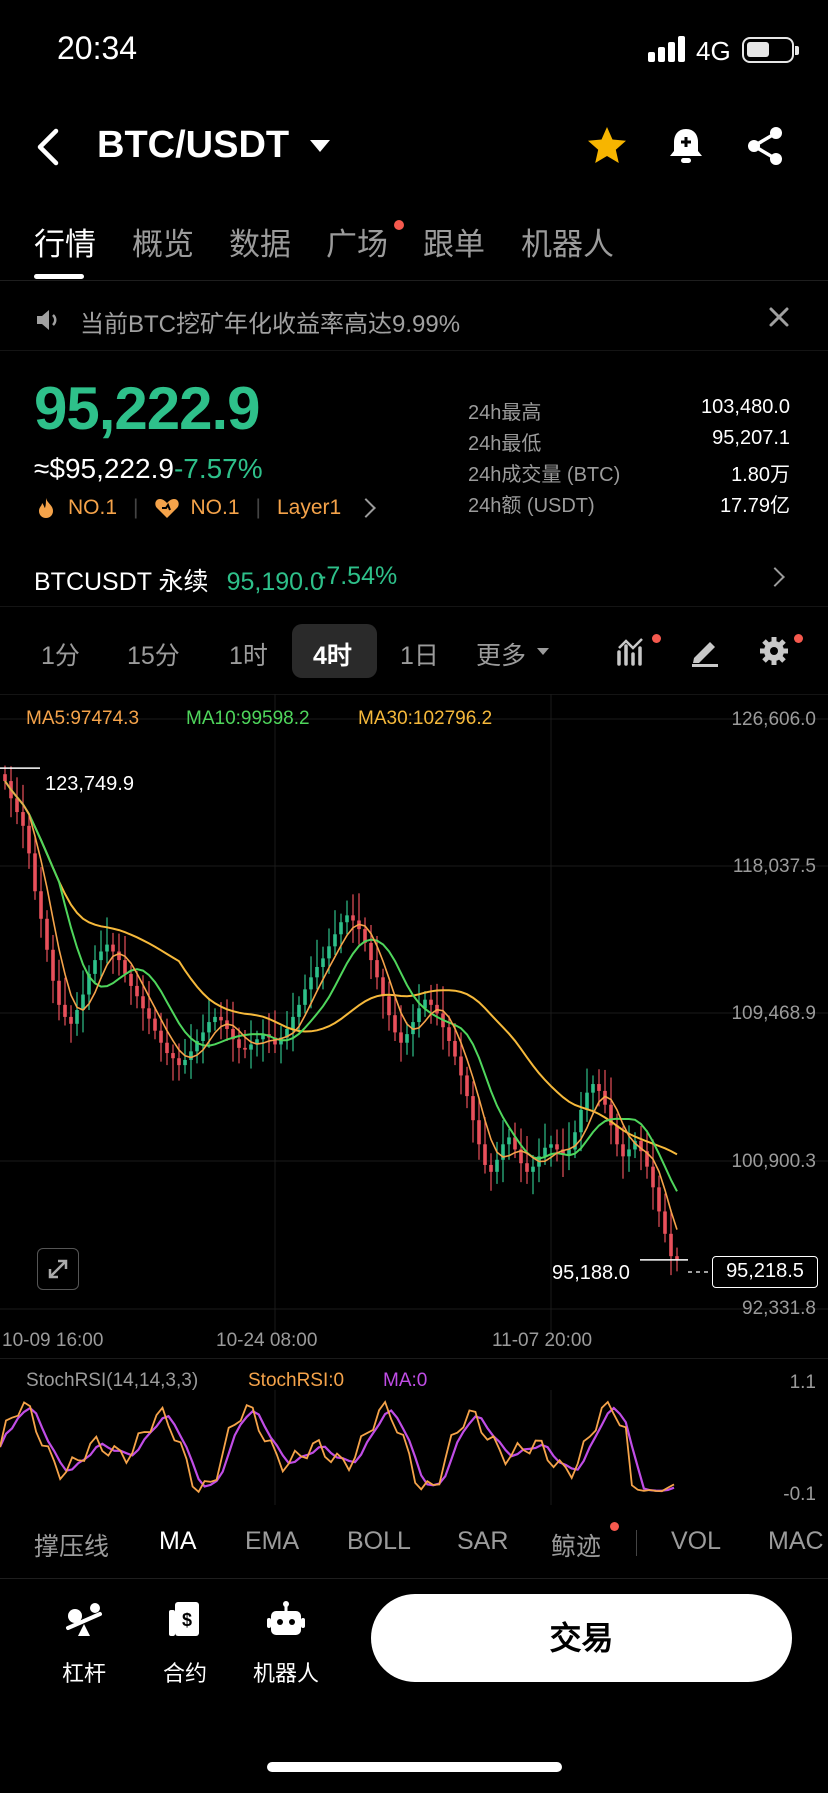 The image size is (828, 1793). I want to click on stat-label-low: 24h最低, so click(505, 444).